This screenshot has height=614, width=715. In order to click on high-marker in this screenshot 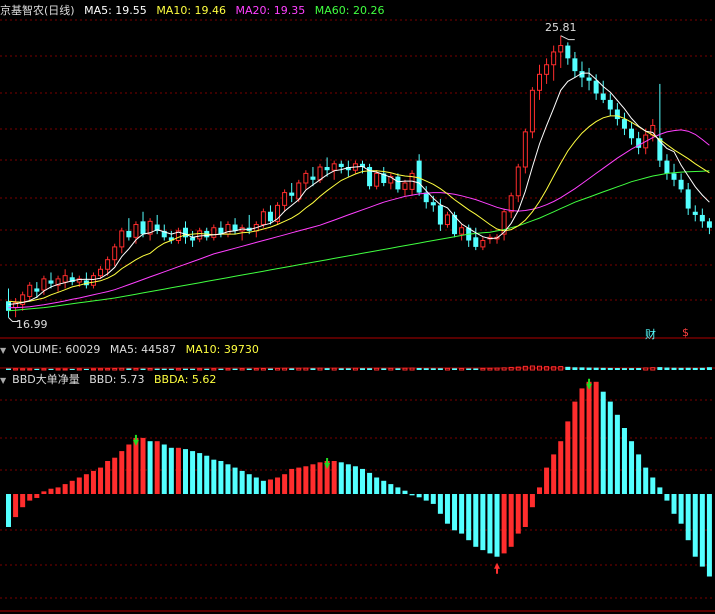, I will do `click(567, 38)`.